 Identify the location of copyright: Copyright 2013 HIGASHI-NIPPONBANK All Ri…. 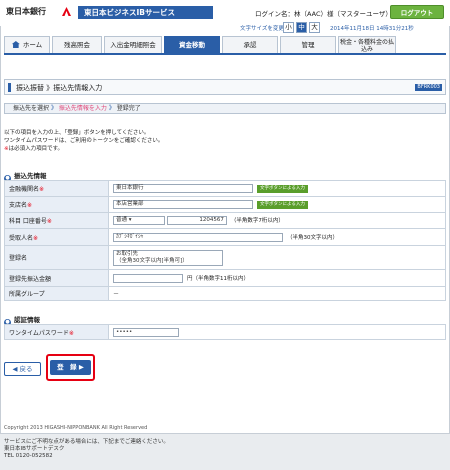
(76, 428).